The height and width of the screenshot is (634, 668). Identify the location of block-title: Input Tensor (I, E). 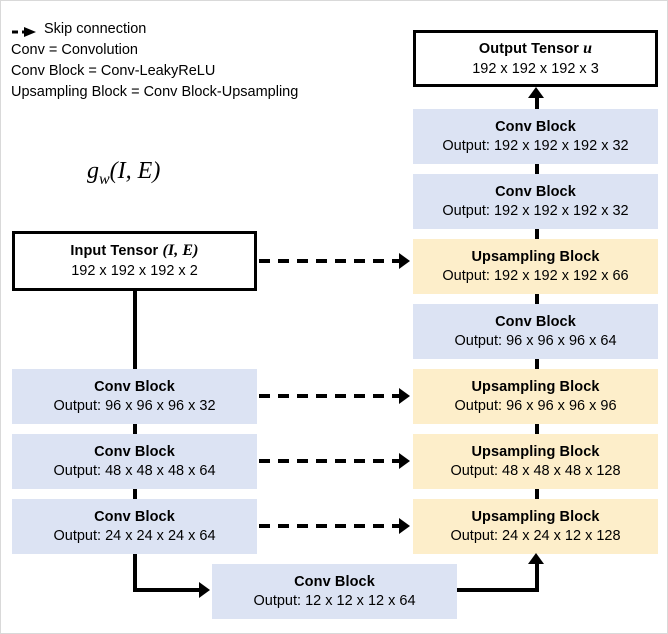
(134, 251).